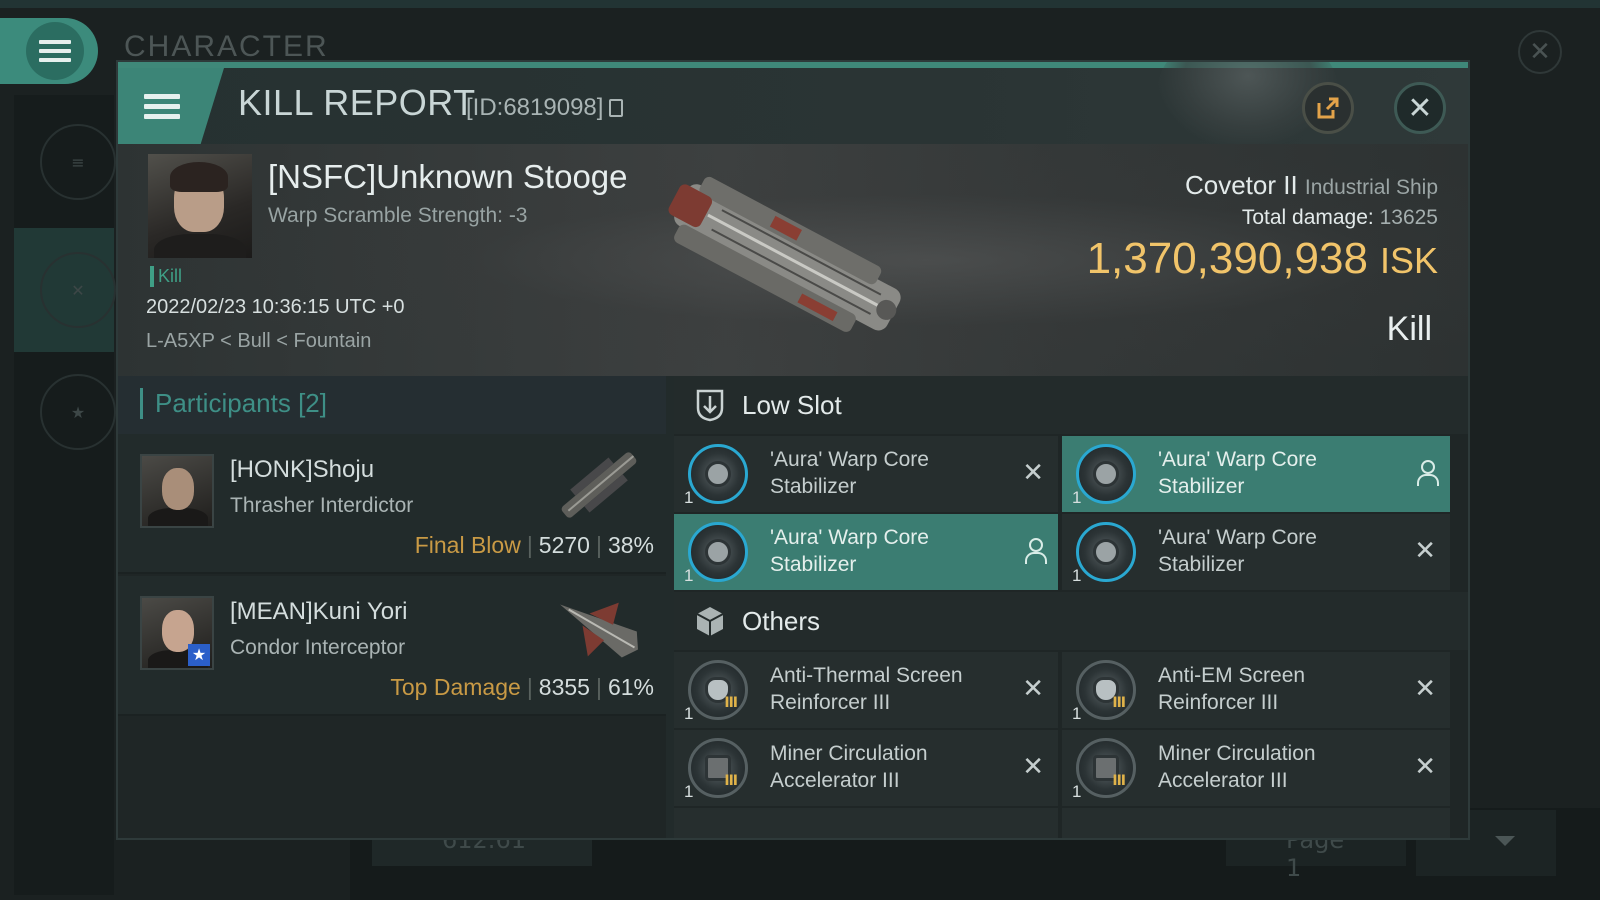  What do you see at coordinates (710, 405) in the screenshot?
I see `low-slot-icon` at bounding box center [710, 405].